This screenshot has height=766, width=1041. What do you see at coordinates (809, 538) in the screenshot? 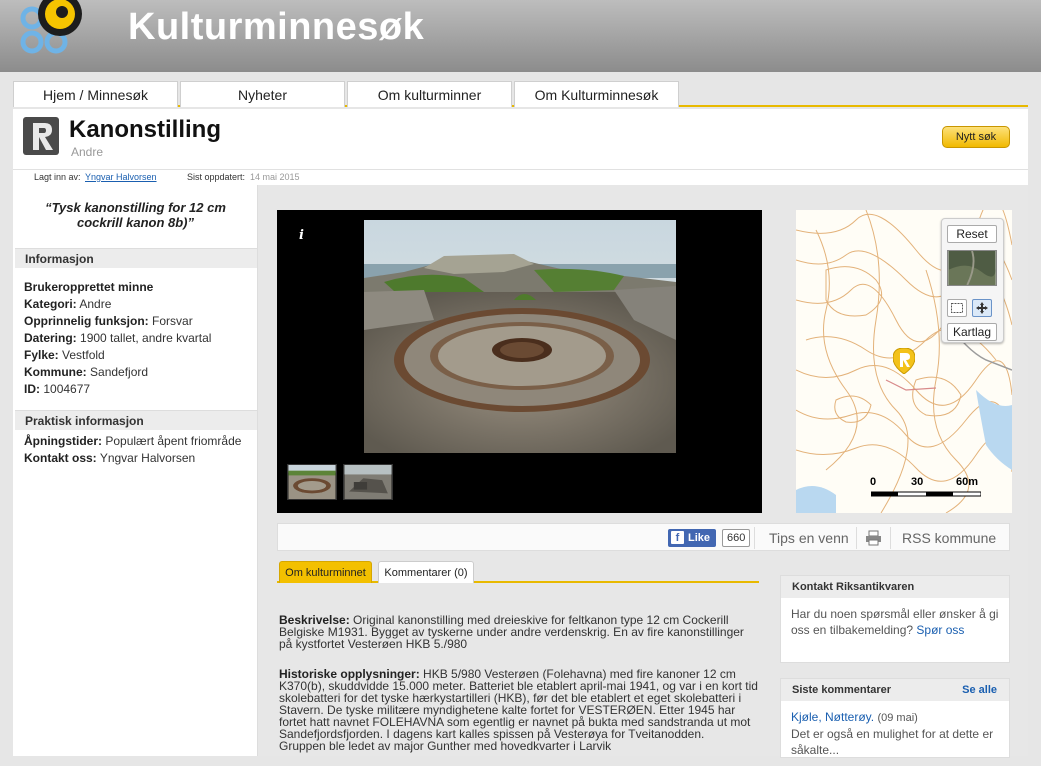
I see `tips-en-venn-link: Tips en venn` at bounding box center [809, 538].